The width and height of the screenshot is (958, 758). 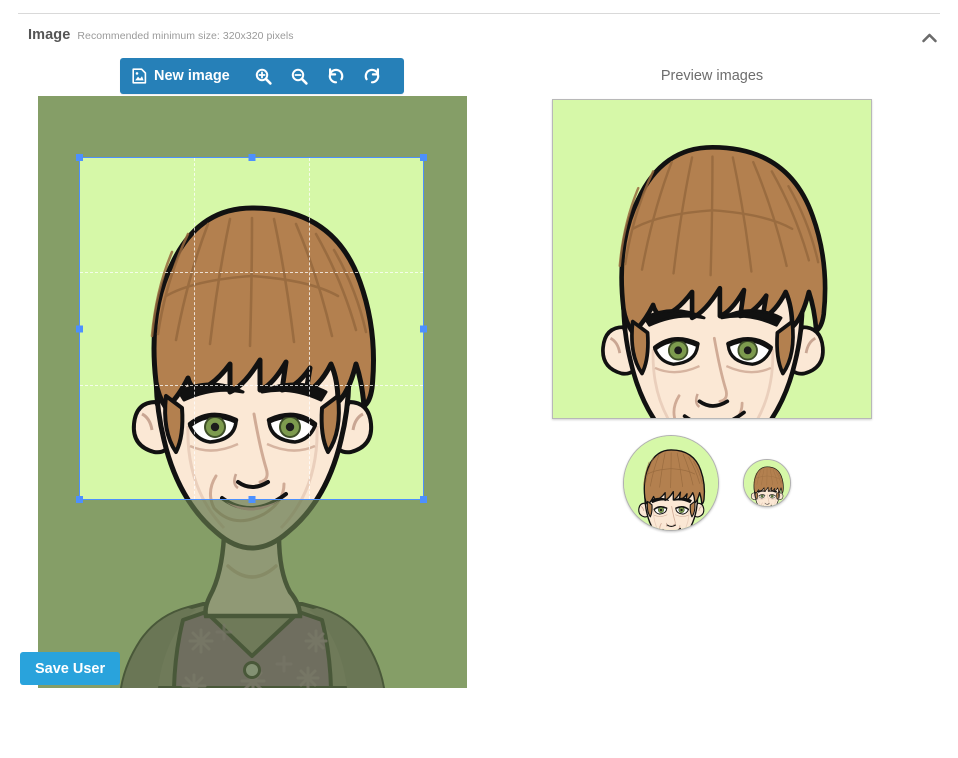 What do you see at coordinates (79, 499) in the screenshot?
I see `crop-handle-sw` at bounding box center [79, 499].